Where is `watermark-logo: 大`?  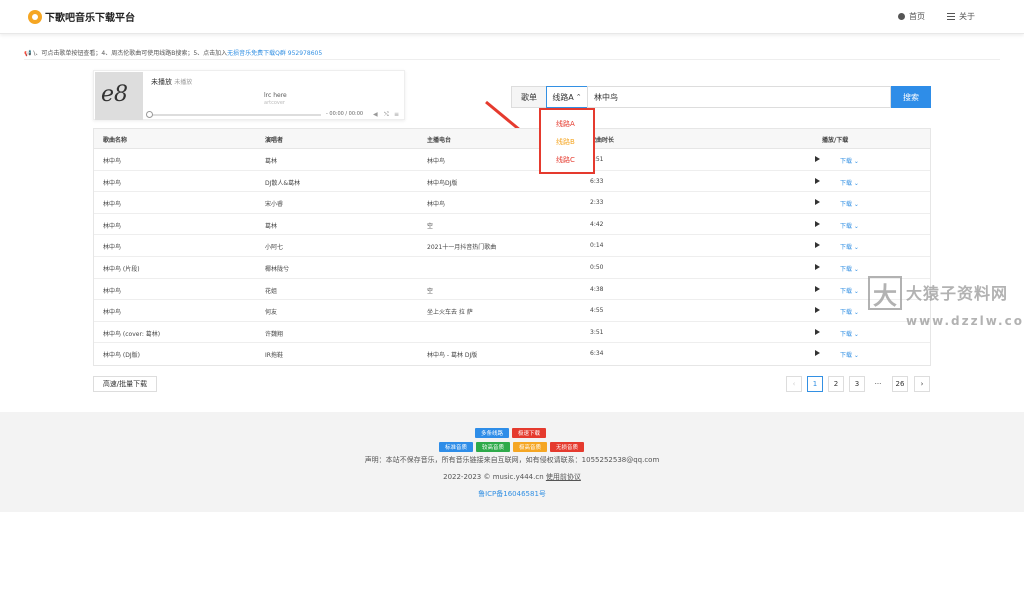 watermark-logo: 大 is located at coordinates (885, 293).